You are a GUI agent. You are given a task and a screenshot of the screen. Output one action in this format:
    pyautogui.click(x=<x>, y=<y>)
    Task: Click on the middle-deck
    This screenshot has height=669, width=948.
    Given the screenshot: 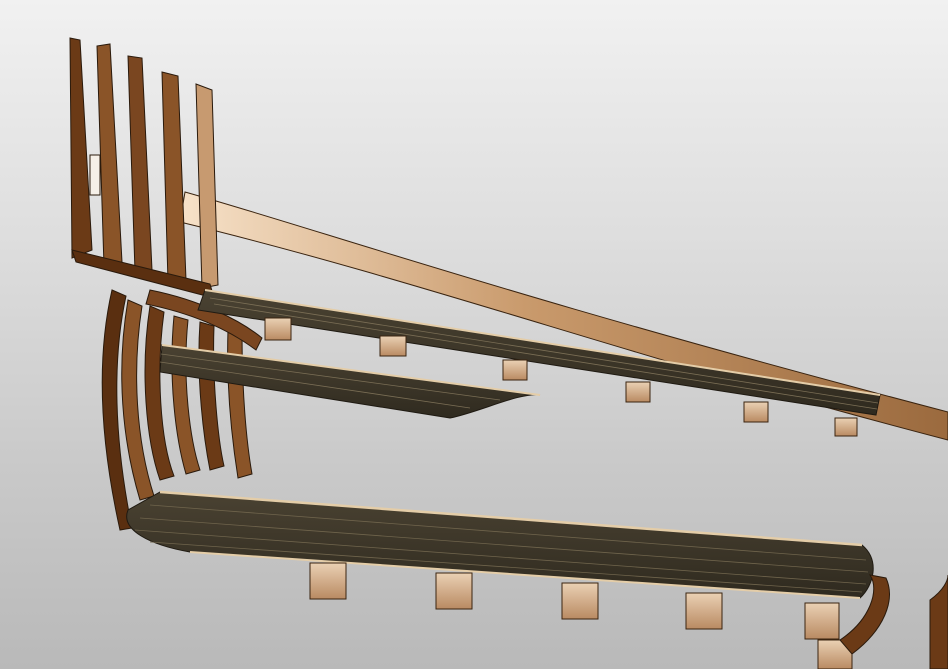 What is the action you would take?
    pyautogui.click(x=350, y=381)
    